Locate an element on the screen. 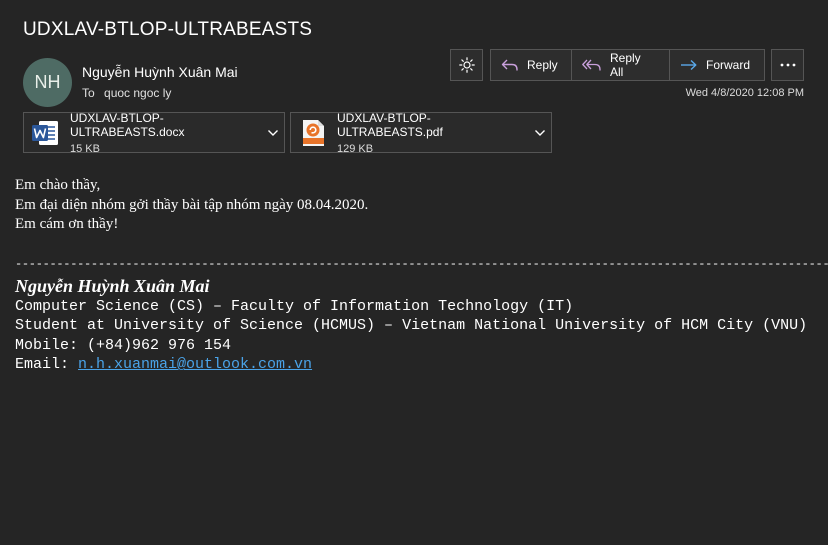 This screenshot has width=828, height=545. reply-button: Reply is located at coordinates (531, 65).